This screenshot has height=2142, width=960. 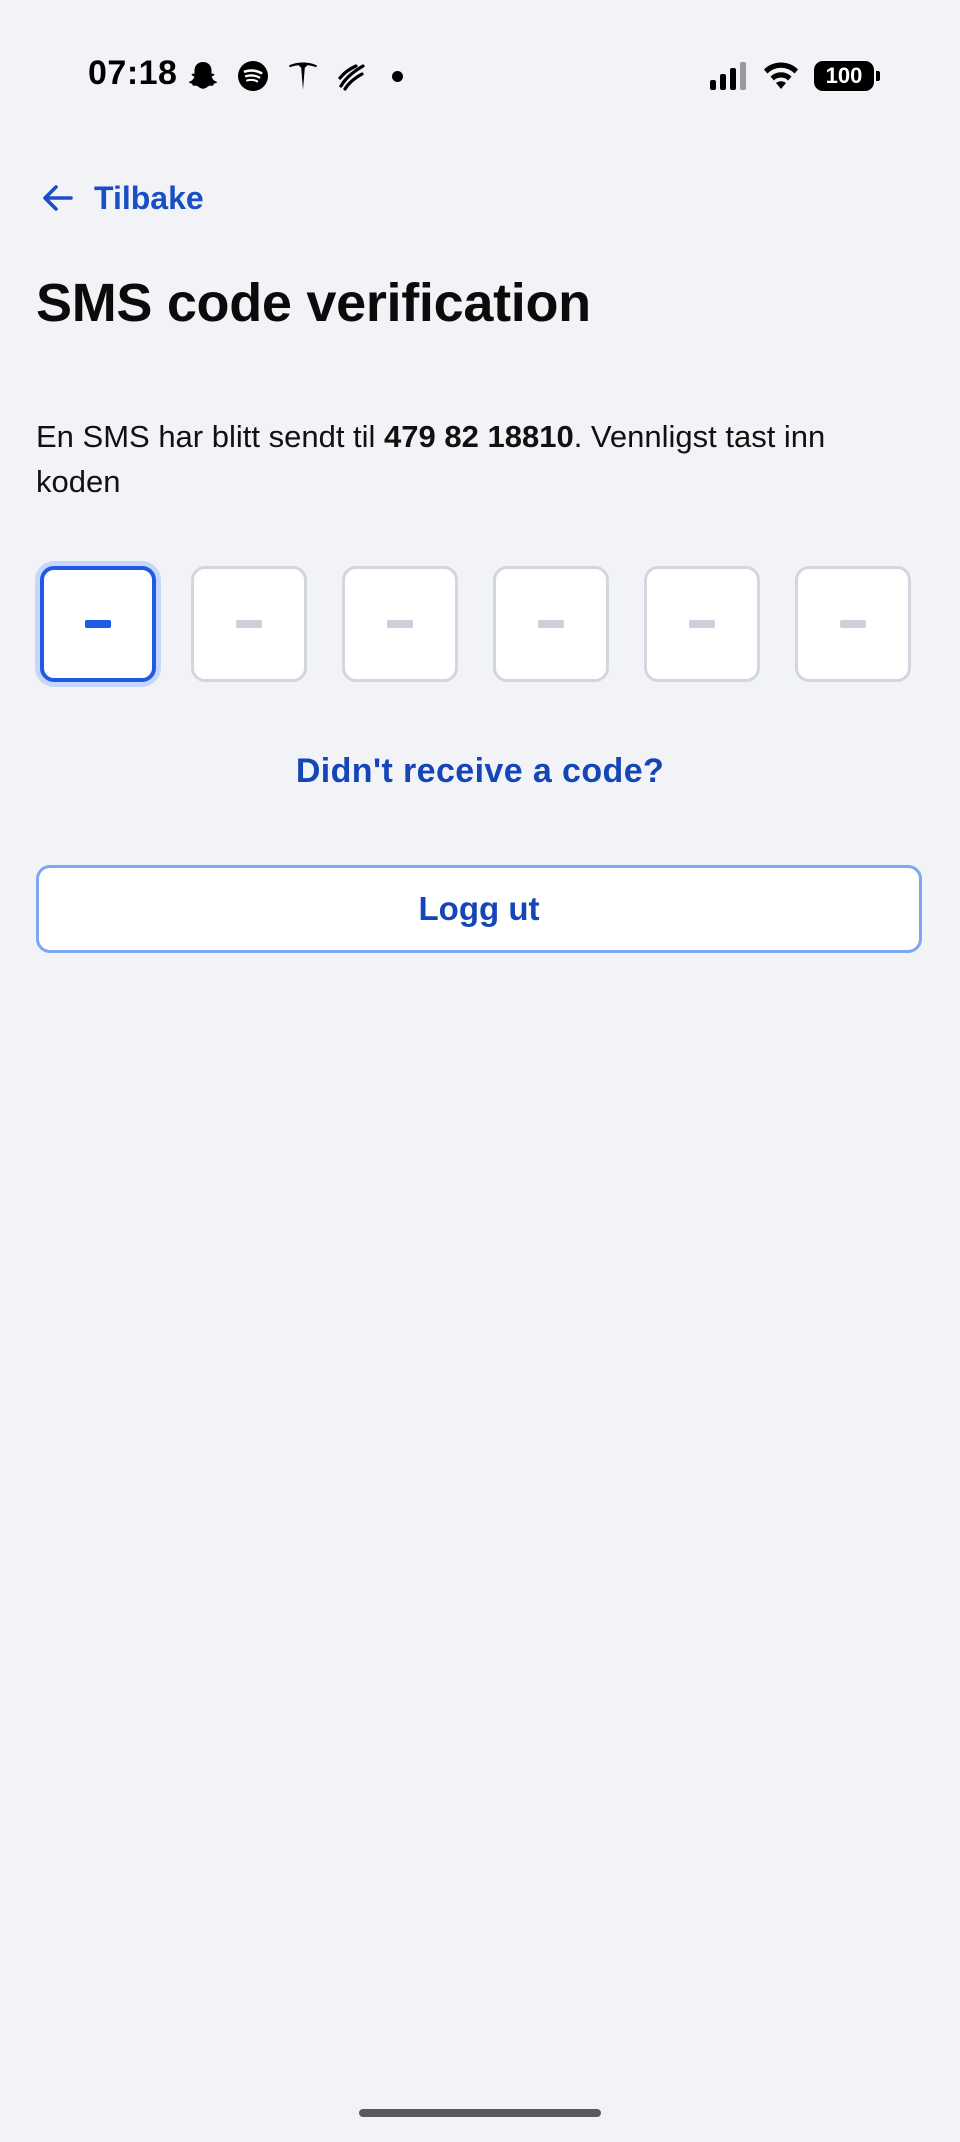 I want to click on phone-number: 479 82 18810, so click(x=479, y=436).